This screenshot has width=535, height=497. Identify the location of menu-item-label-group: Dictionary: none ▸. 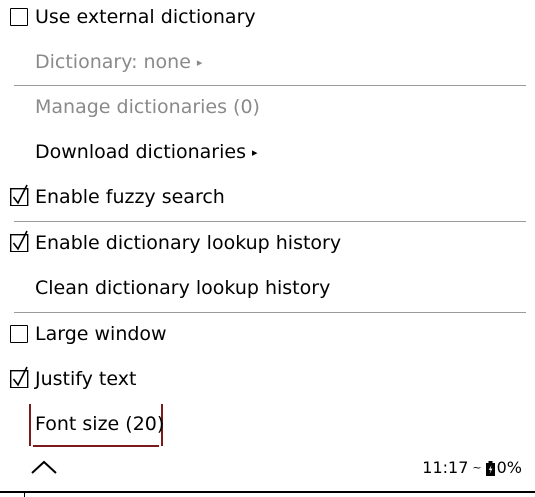
(118, 63).